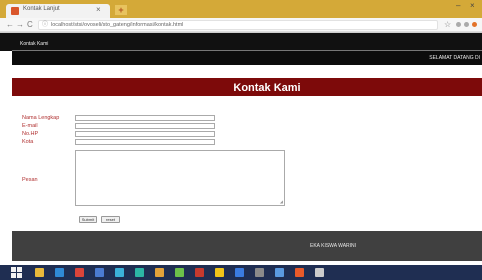 This screenshot has height=280, width=482. Describe the element at coordinates (39, 272) in the screenshot. I see `file-explorer-icon` at that location.